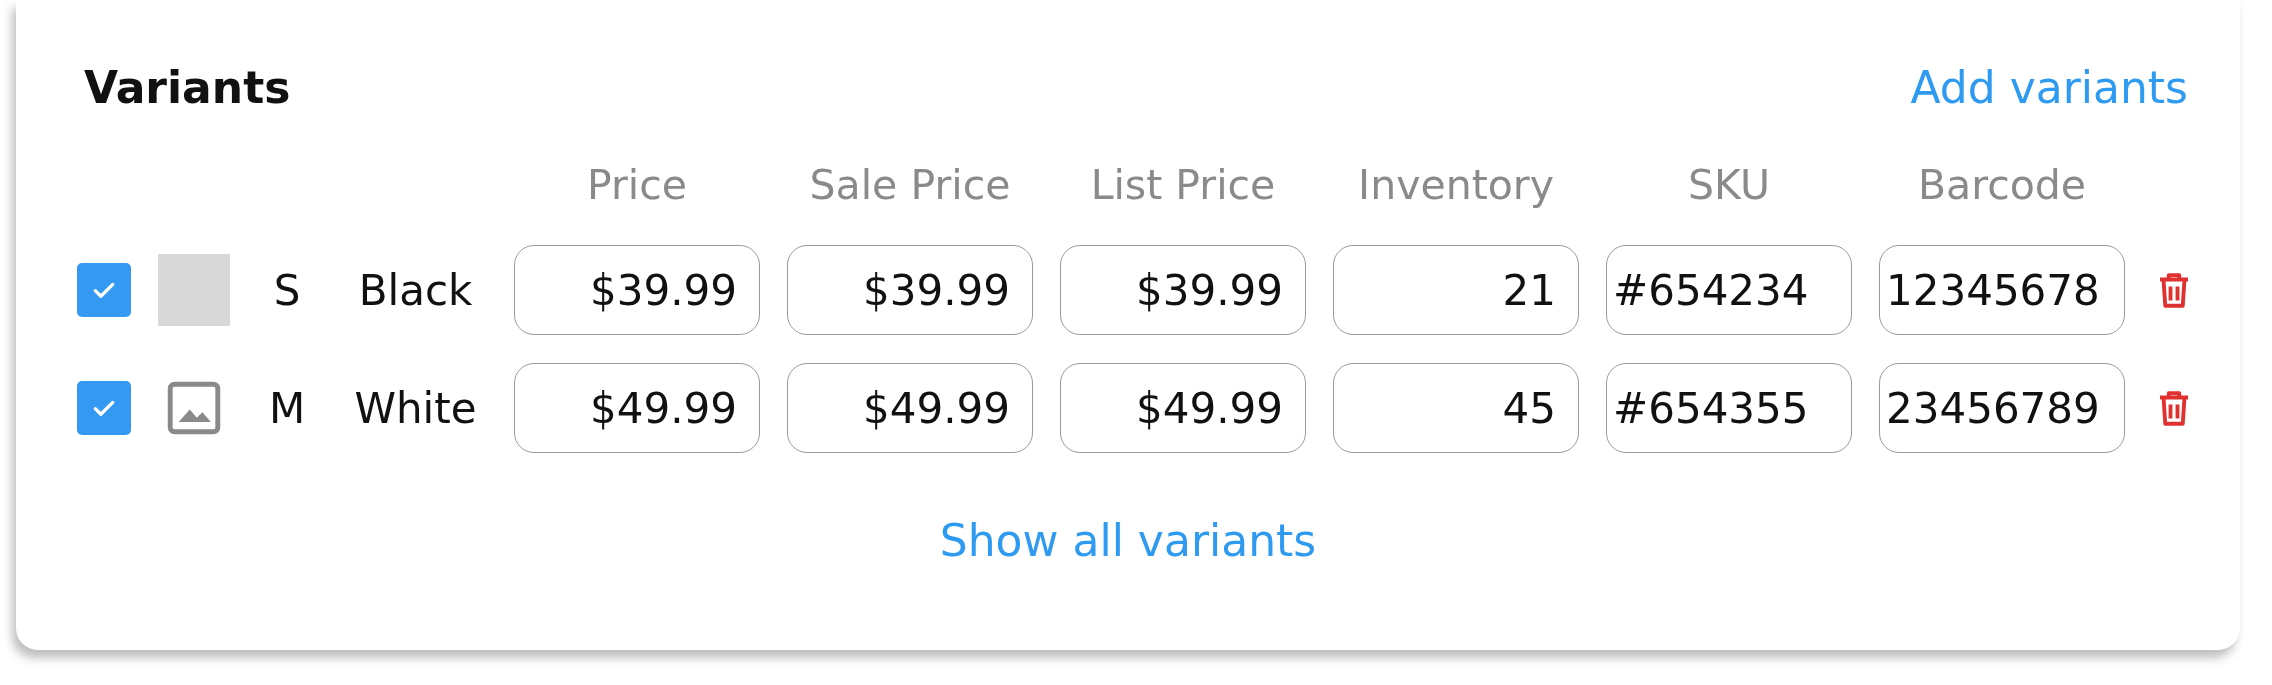 Image resolution: width=2272 pixels, height=685 pixels. What do you see at coordinates (287, 408) in the screenshot?
I see `size-label: M` at bounding box center [287, 408].